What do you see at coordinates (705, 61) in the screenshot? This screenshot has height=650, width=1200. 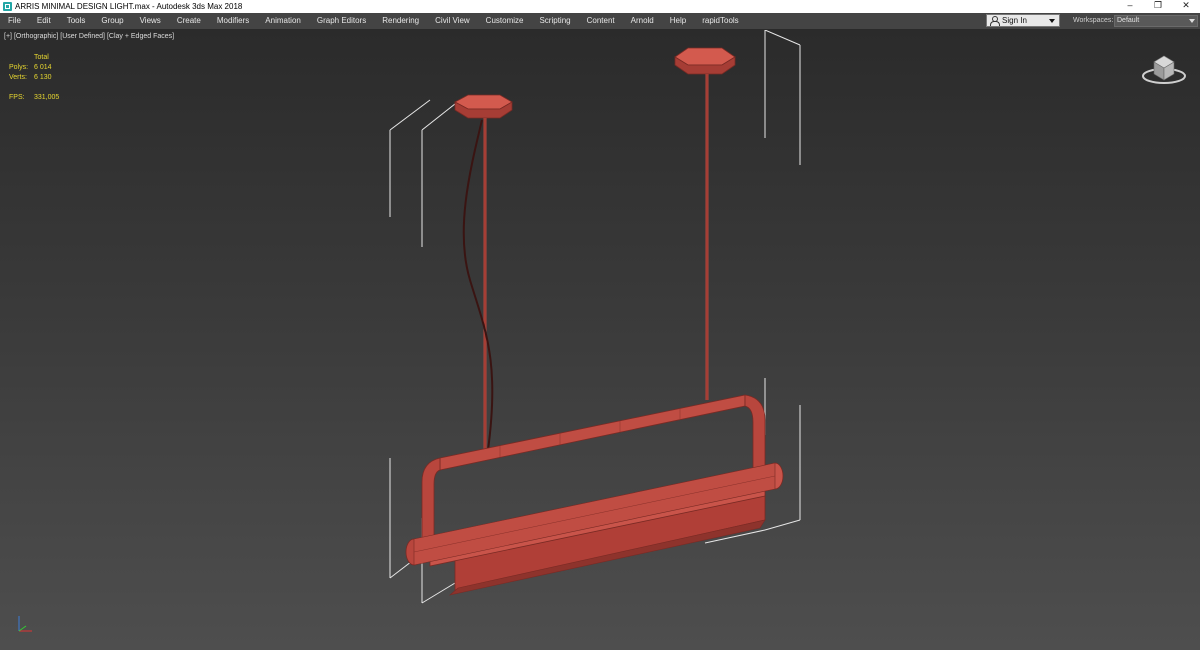 I see `right-canopy` at bounding box center [705, 61].